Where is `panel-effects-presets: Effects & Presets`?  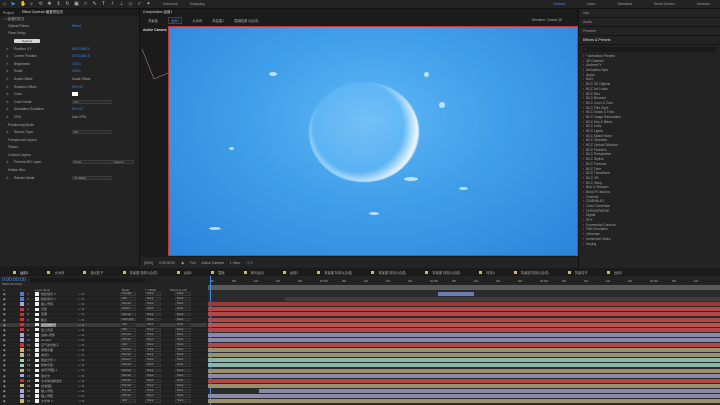
panel-effects-presets: Effects & Presets is located at coordinates (649, 40).